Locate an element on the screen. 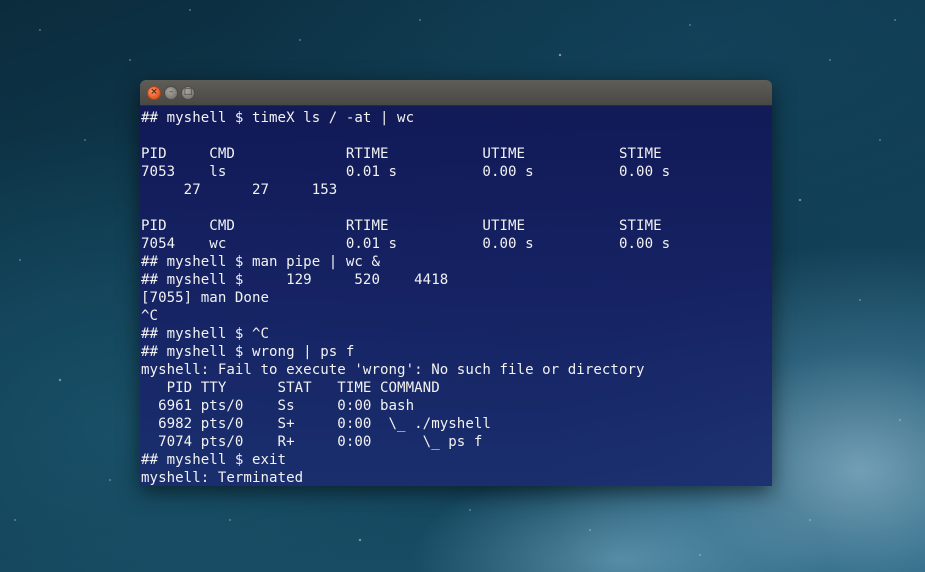 The image size is (925, 572). terminal-line: 6982 pts/0 S+ 0:00 \_ ./myshell is located at coordinates (316, 424).